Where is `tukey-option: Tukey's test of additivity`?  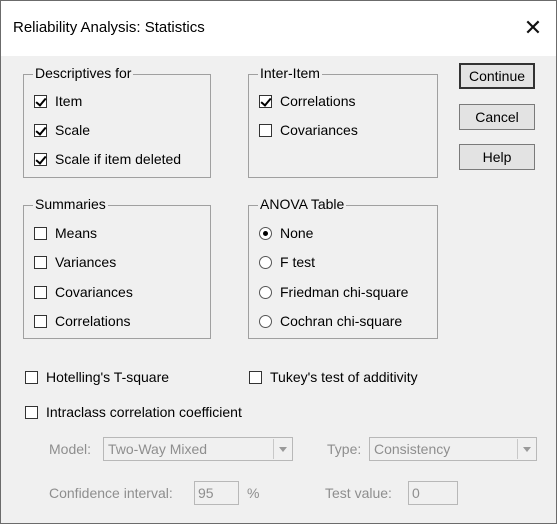
tukey-option: Tukey's test of additivity is located at coordinates (333, 377).